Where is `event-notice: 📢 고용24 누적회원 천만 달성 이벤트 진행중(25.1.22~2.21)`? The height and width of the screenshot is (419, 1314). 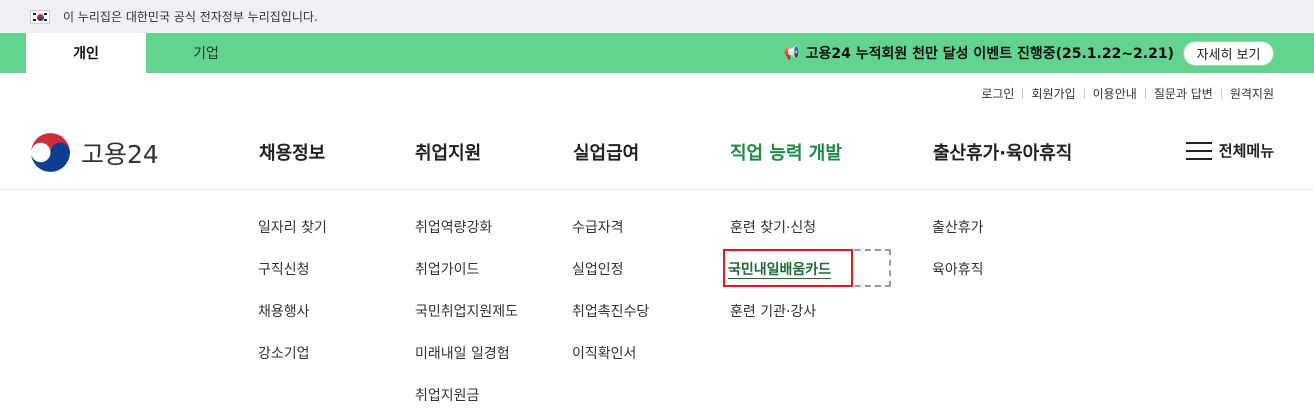
event-notice: 📢 고용24 누적회원 천만 달성 이벤트 진행중(25.1.22~2.21) is located at coordinates (978, 53).